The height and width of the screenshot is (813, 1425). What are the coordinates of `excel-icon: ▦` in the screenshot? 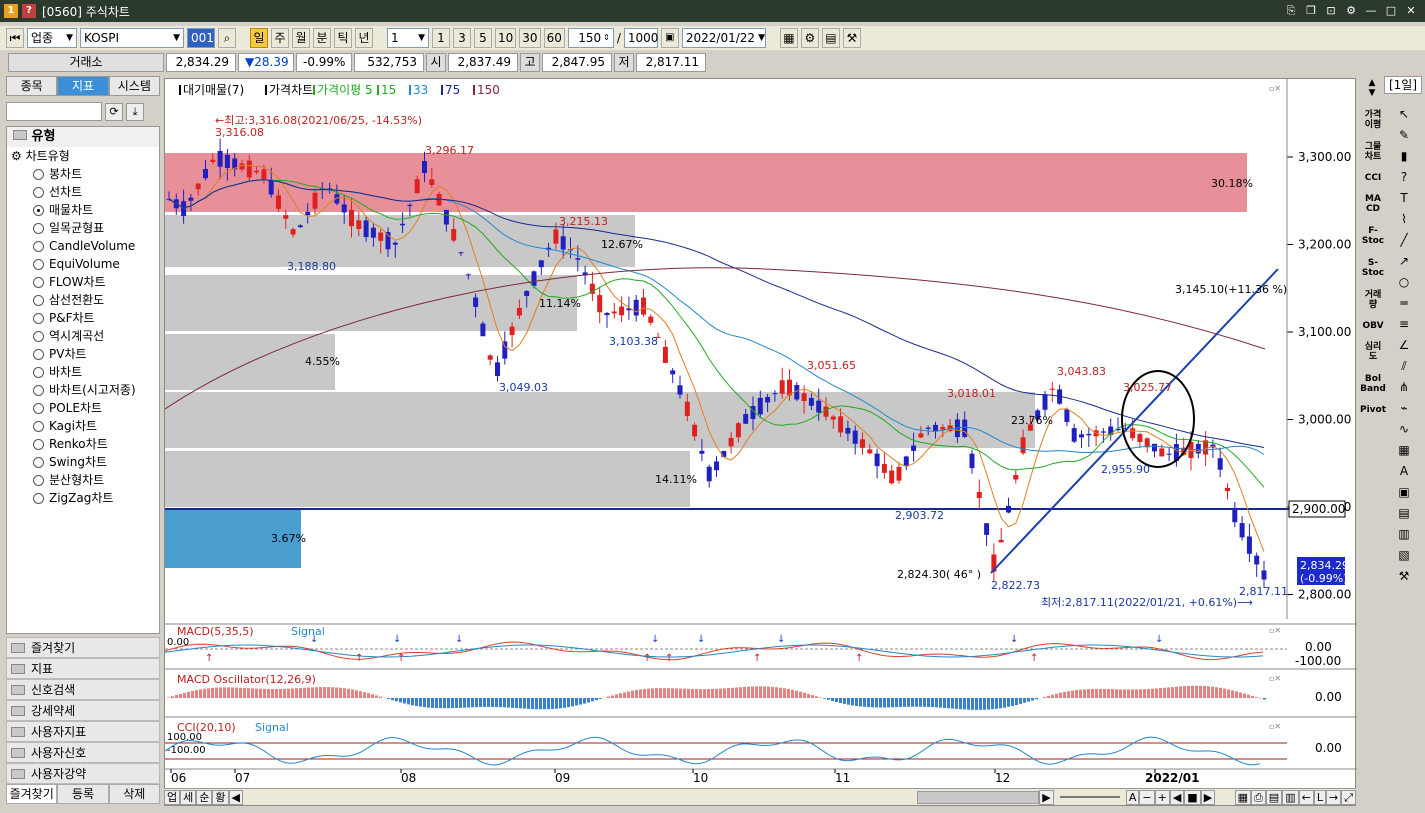 It's located at (1242, 797).